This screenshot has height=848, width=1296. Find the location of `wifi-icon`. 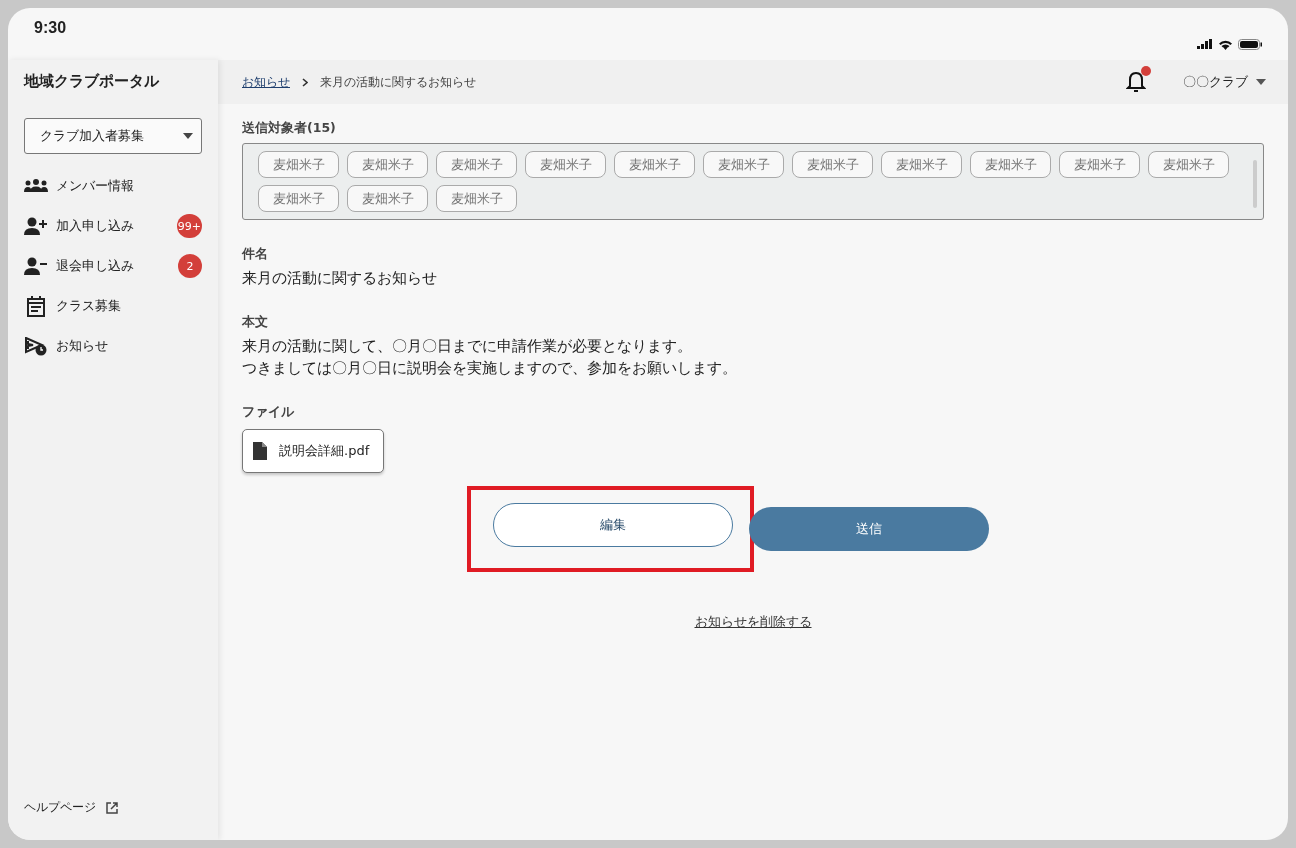

wifi-icon is located at coordinates (1225, 44).